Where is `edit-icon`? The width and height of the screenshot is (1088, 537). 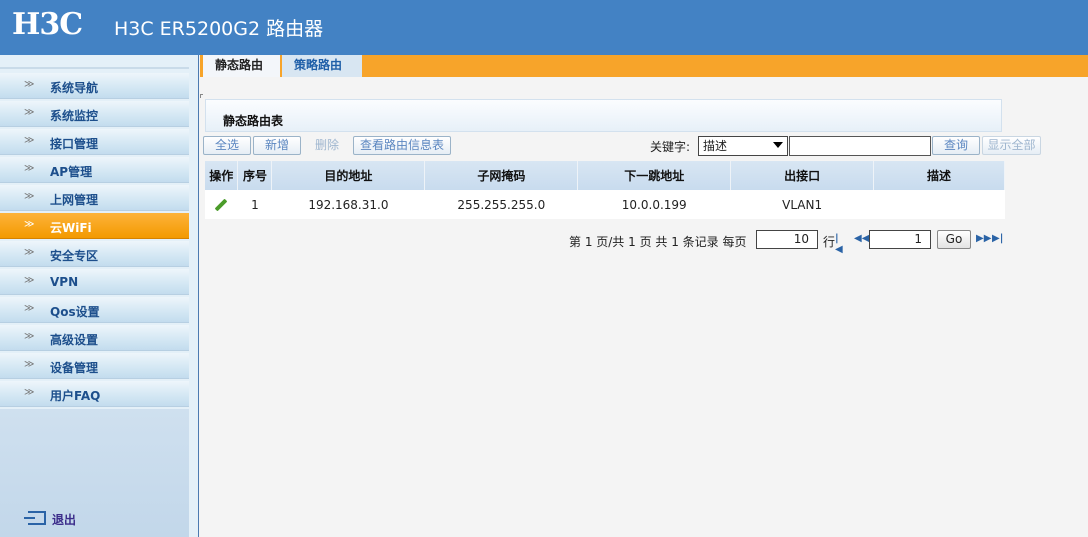 edit-icon is located at coordinates (221, 204).